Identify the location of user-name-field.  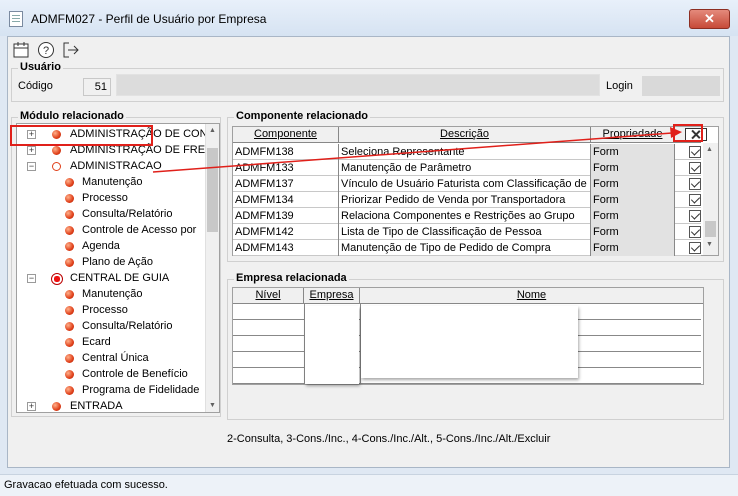
(358, 85).